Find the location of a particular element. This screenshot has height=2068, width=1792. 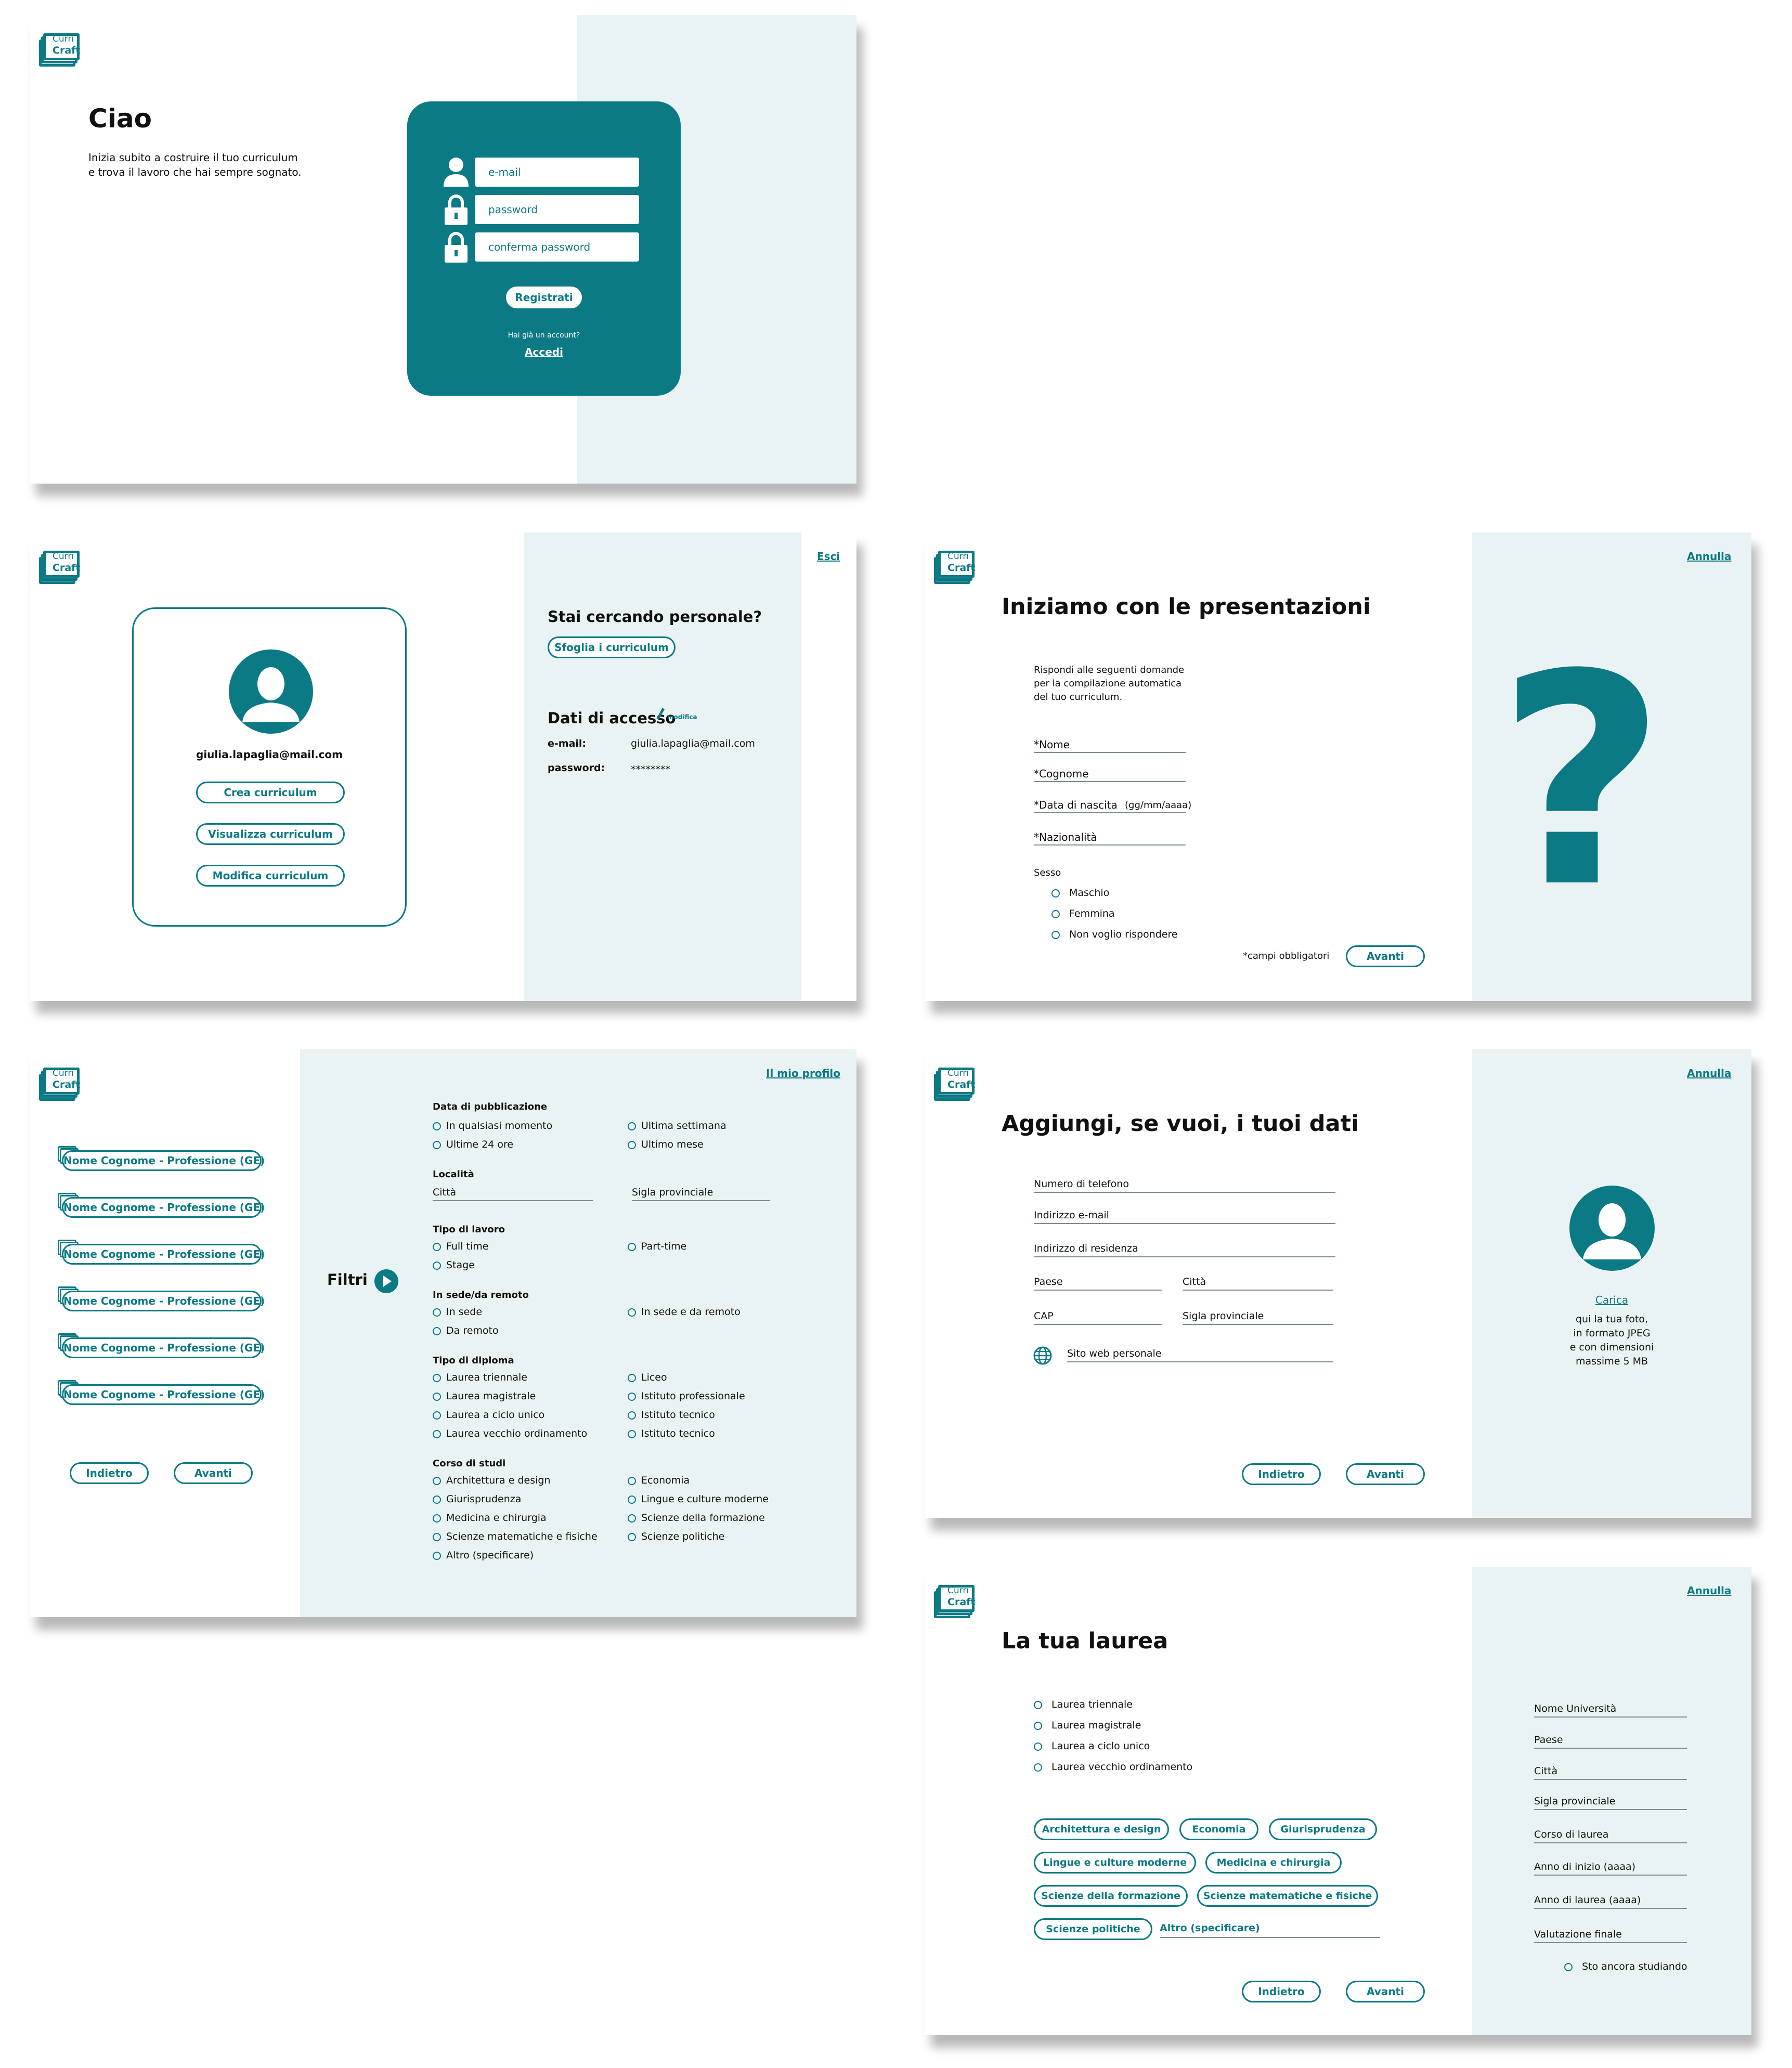

radio-female is located at coordinates (1055, 914).